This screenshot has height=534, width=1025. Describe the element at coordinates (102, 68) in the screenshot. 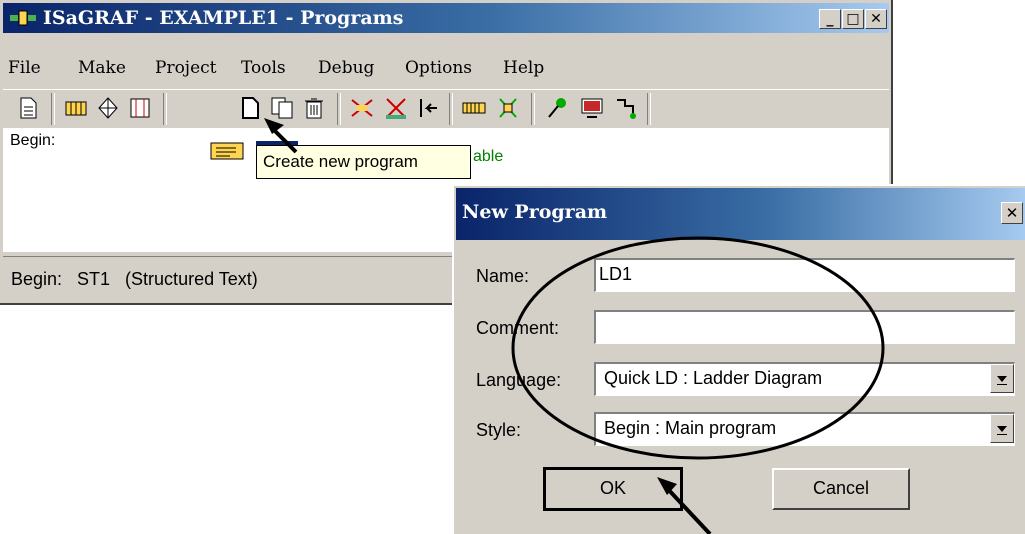

I see `menu-make: Make` at that location.